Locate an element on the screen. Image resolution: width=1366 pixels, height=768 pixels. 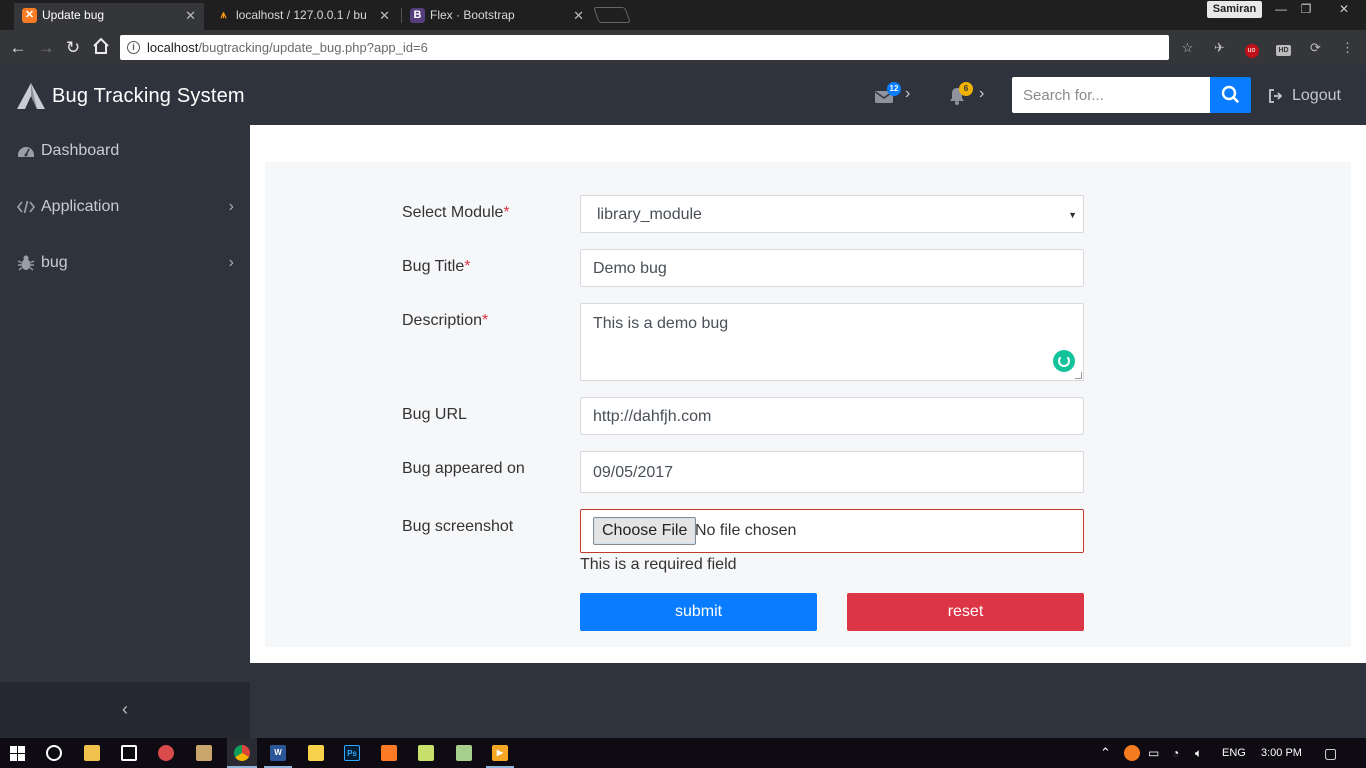
forward-button: → is located at coordinates (46, 48).